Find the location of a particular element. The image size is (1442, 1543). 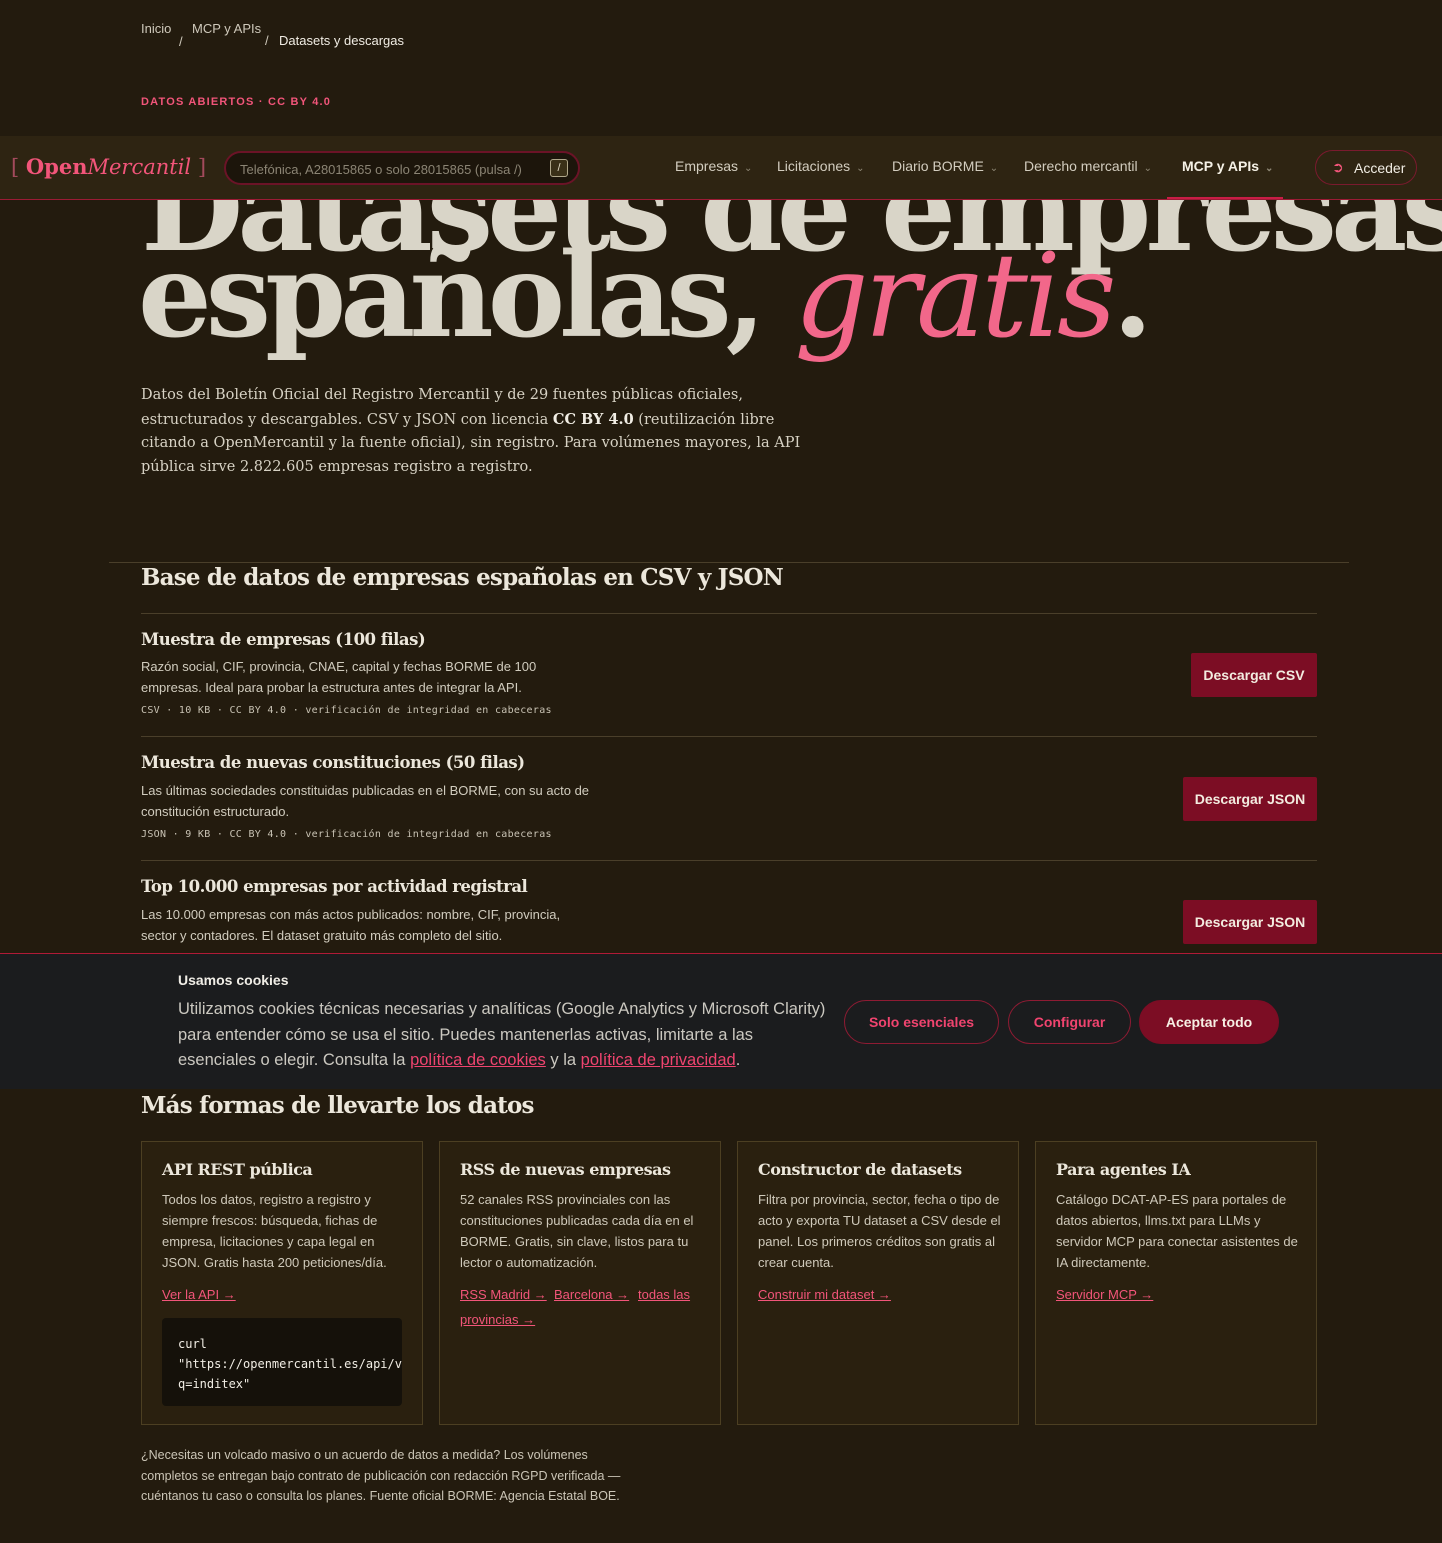

breadcrumb-section: MCP y APIs is located at coordinates (226, 28).